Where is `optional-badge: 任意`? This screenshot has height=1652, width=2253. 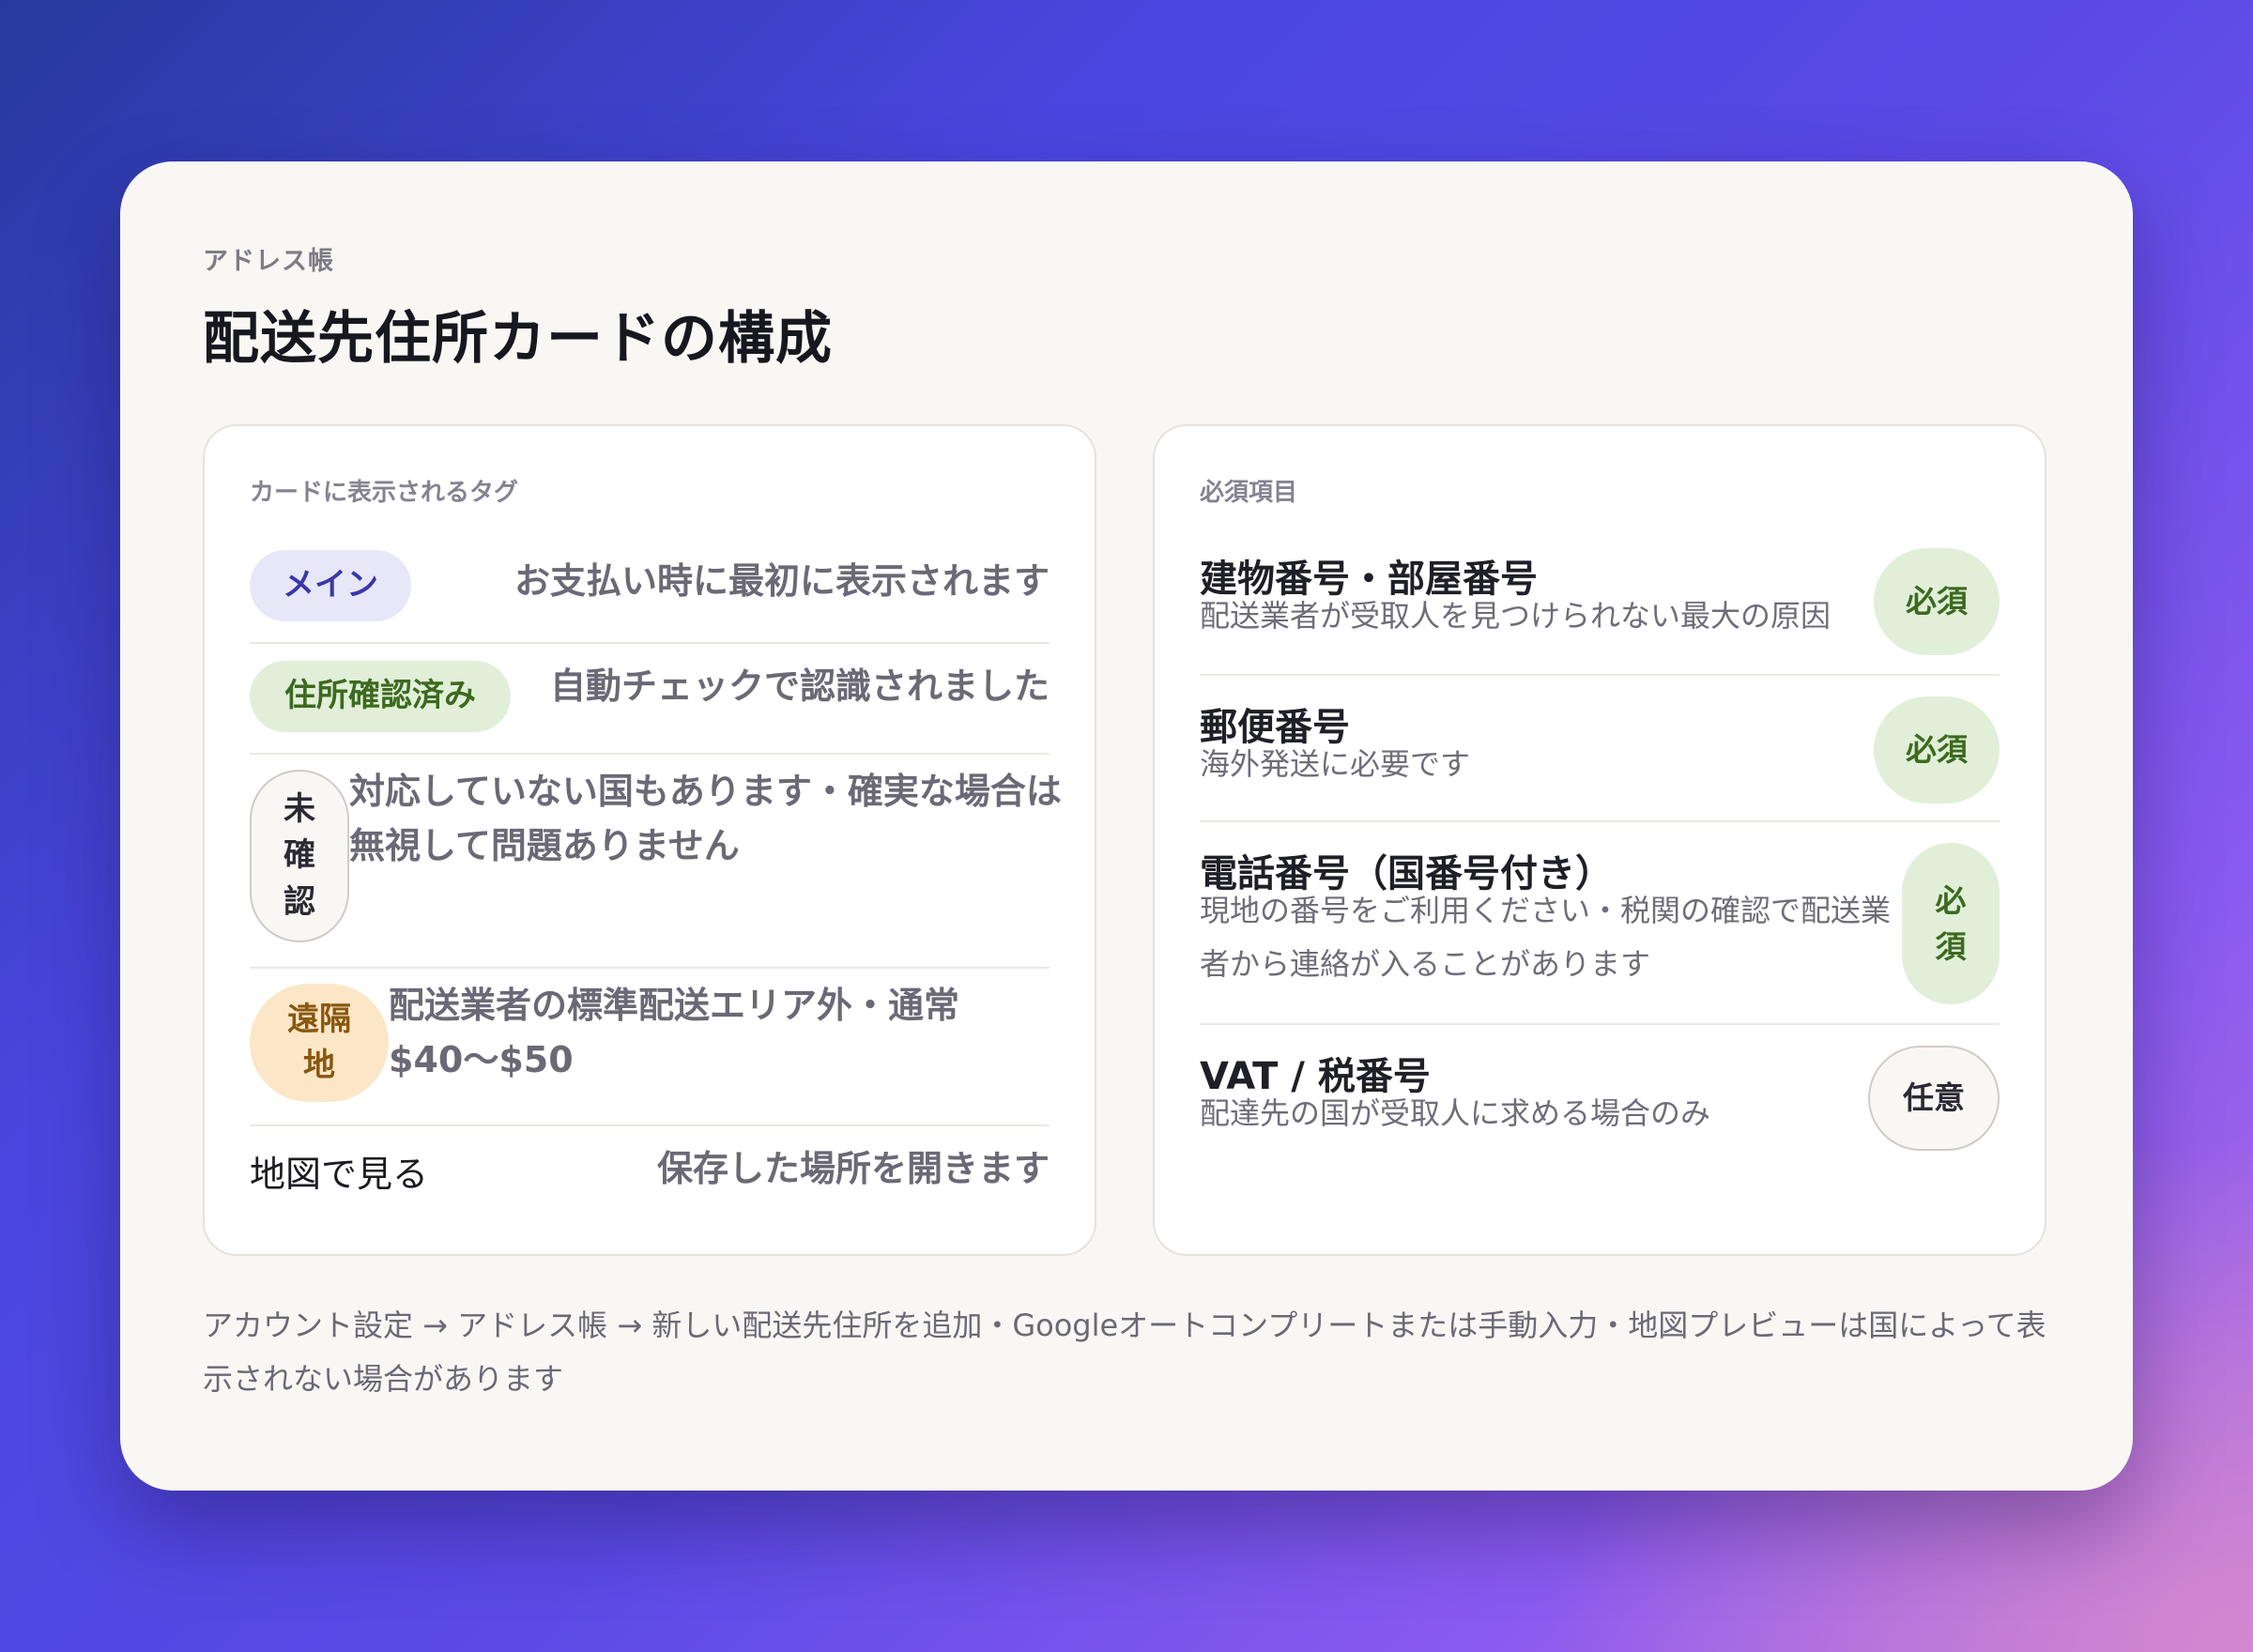 optional-badge: 任意 is located at coordinates (1934, 1098).